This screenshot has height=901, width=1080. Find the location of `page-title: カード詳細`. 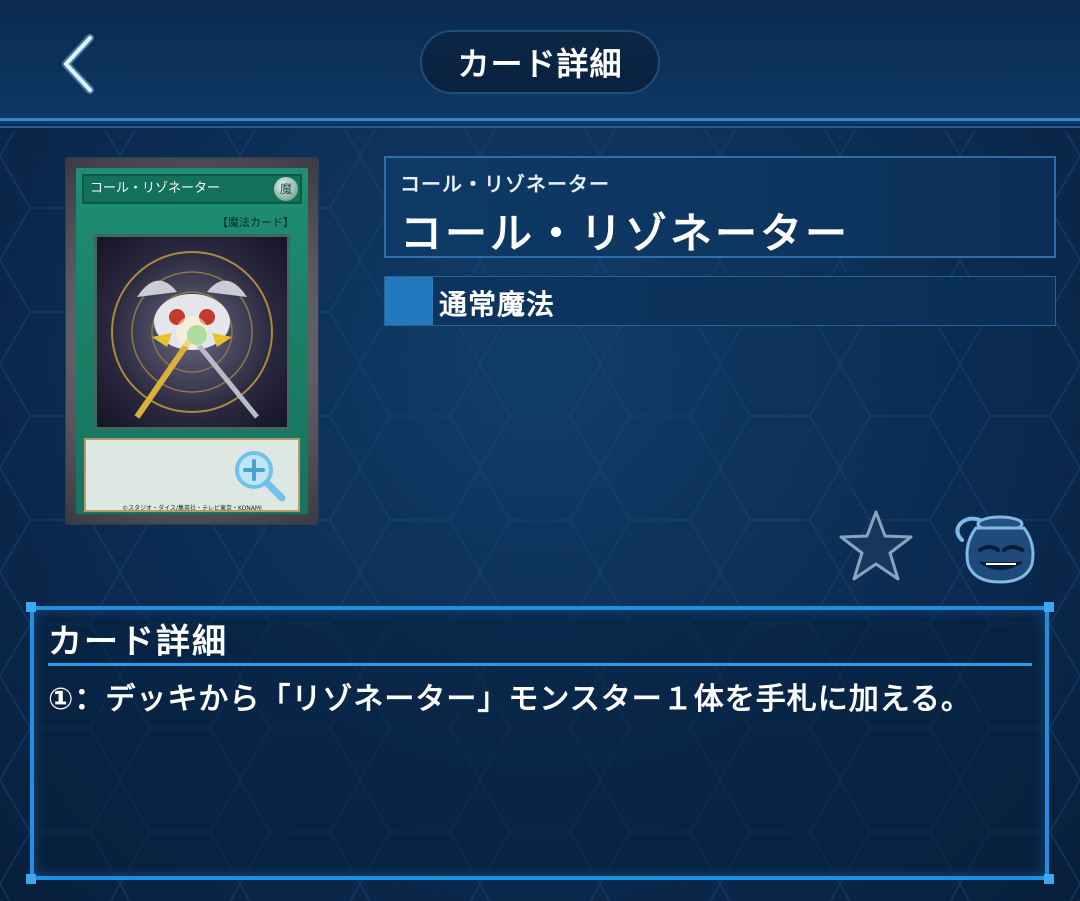

page-title: カード詳細 is located at coordinates (540, 62).